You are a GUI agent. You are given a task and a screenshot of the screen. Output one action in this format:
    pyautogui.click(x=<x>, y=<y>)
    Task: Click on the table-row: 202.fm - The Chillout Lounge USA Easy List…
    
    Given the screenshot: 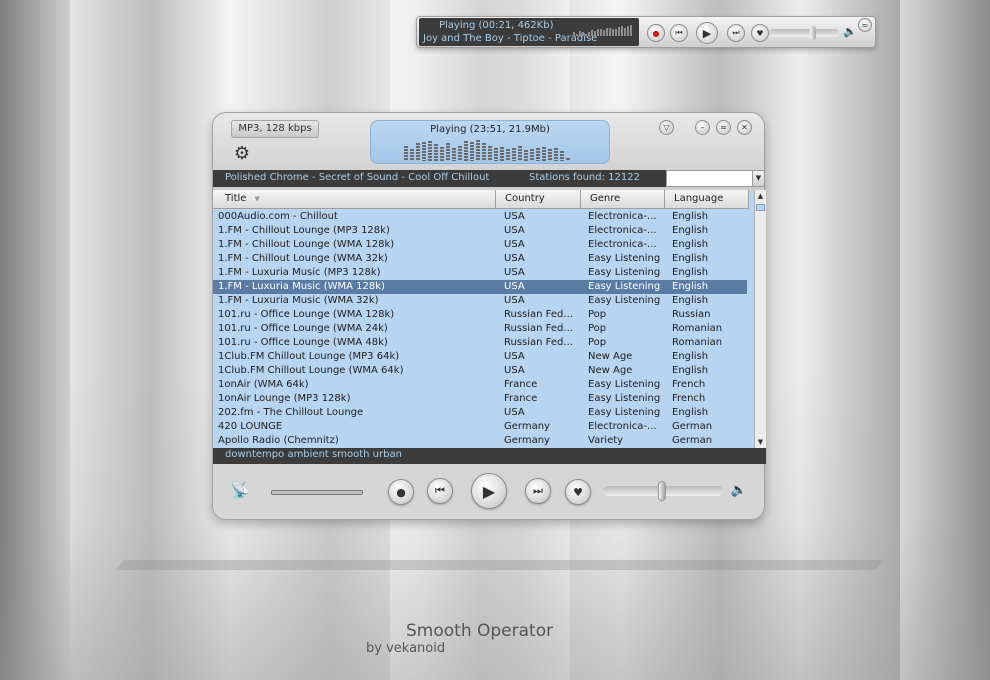 What is the action you would take?
    pyautogui.click(x=480, y=413)
    